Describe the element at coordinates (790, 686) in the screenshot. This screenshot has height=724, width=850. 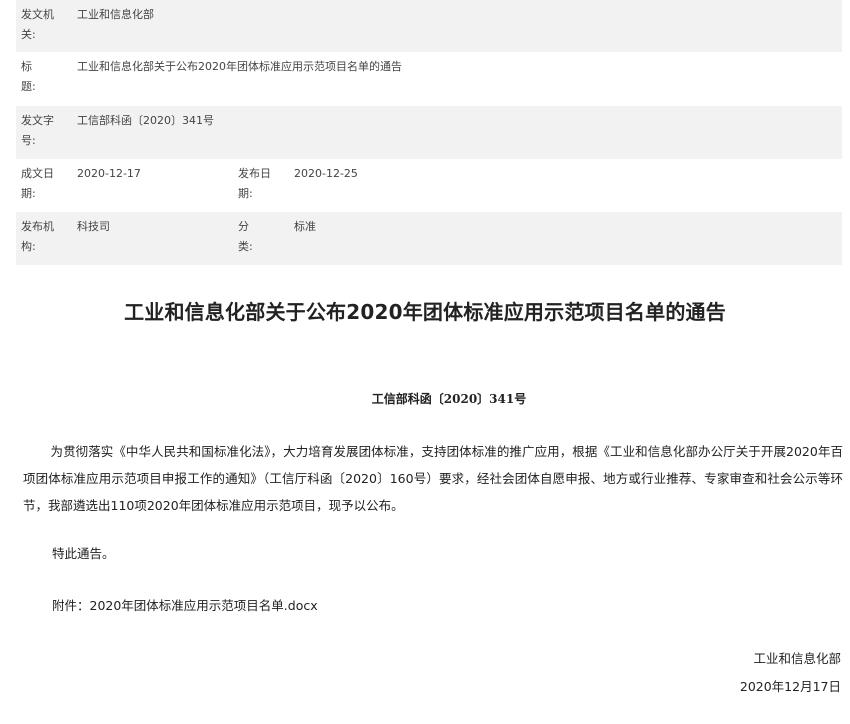
I see `signature-date: 2020年12月17日` at that location.